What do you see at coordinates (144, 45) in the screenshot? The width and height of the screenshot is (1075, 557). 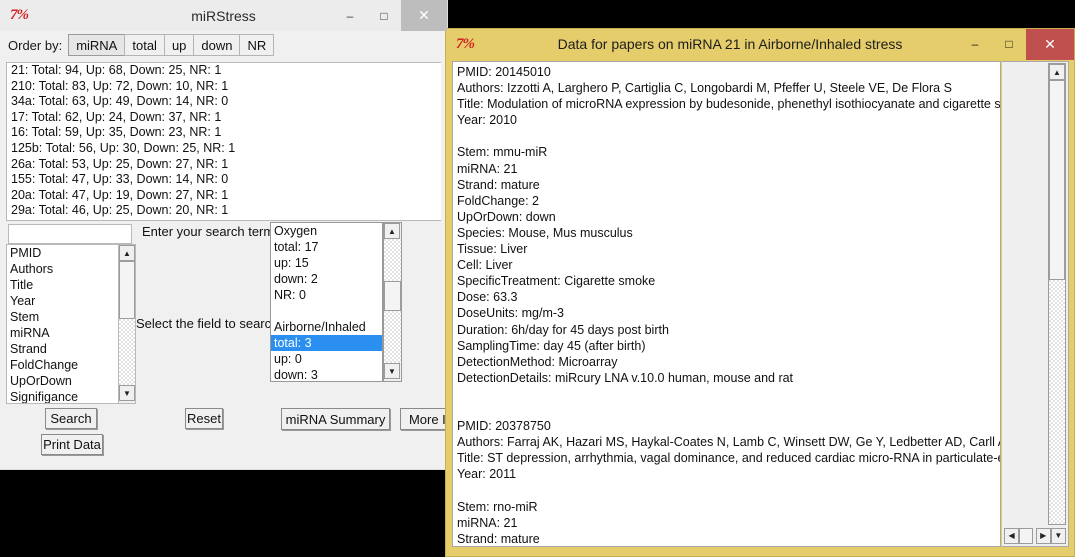 I see `order-by-total-button: total` at bounding box center [144, 45].